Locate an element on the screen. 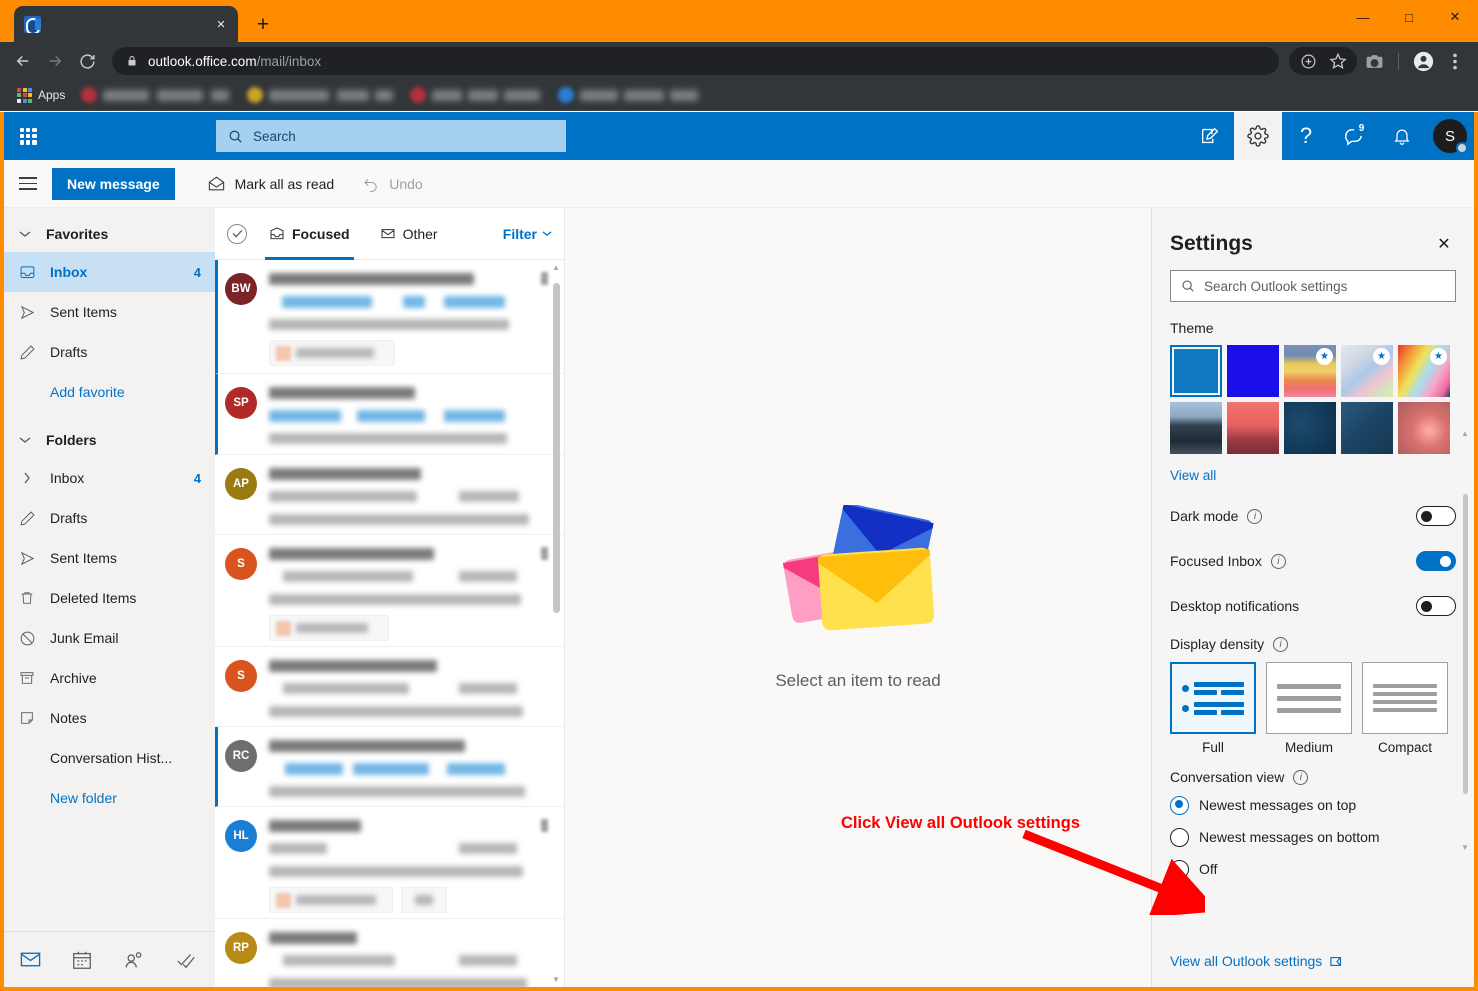  list-item: SP is located at coordinates (389, 414).